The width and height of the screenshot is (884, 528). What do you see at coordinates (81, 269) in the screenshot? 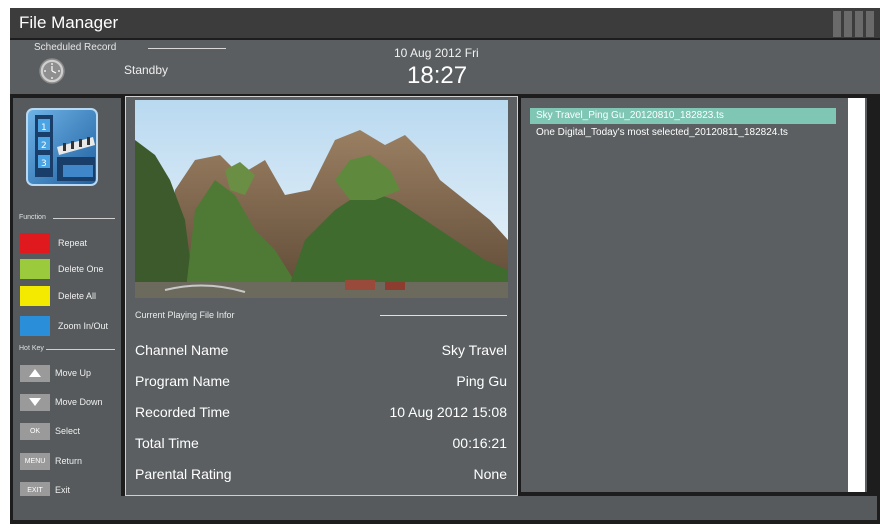
I see `function-label: Delete One` at bounding box center [81, 269].